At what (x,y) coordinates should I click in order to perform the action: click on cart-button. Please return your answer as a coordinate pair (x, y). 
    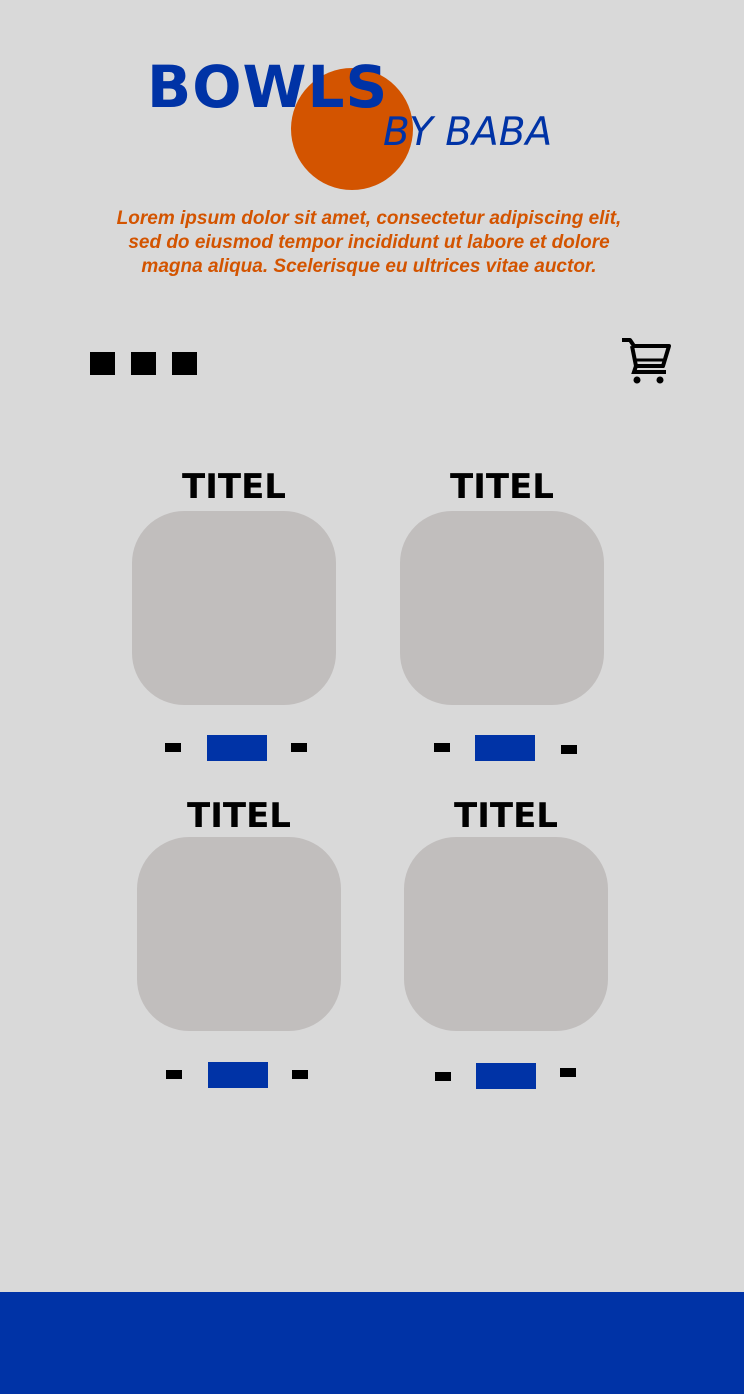
    Looking at the image, I should click on (646, 361).